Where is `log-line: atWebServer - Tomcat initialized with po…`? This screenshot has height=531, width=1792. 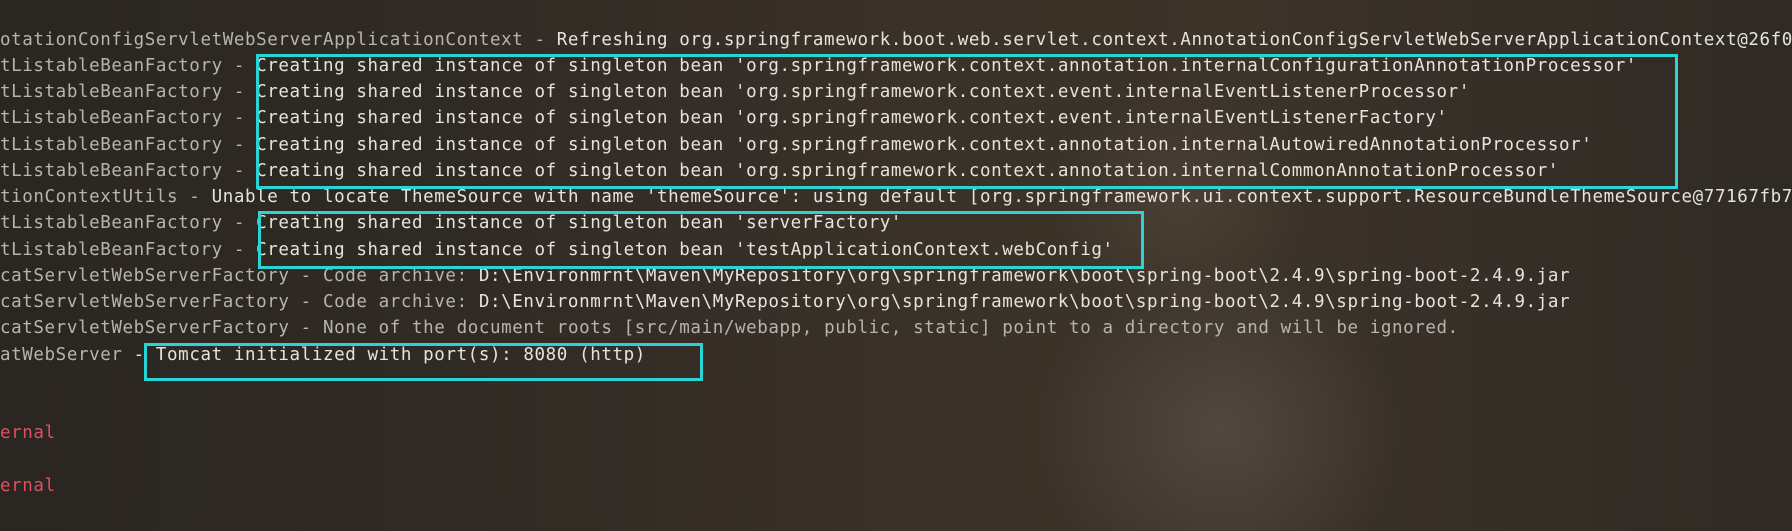
log-line: atWebServer - Tomcat initialized with po… is located at coordinates (323, 355).